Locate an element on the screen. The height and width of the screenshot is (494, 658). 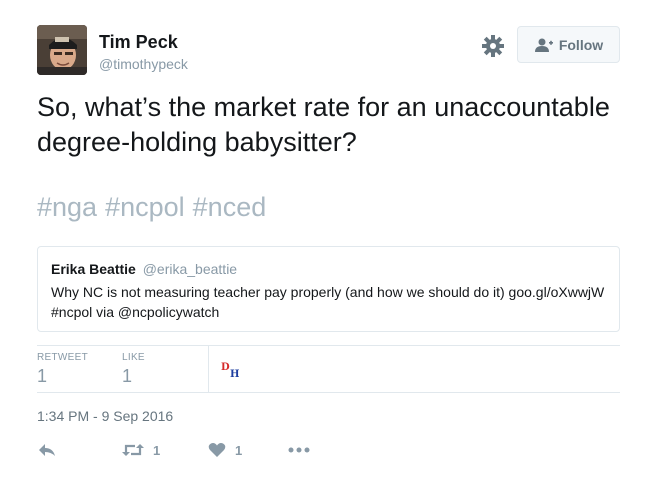
quoted-author-handle: @erika_beattie is located at coordinates (190, 269).